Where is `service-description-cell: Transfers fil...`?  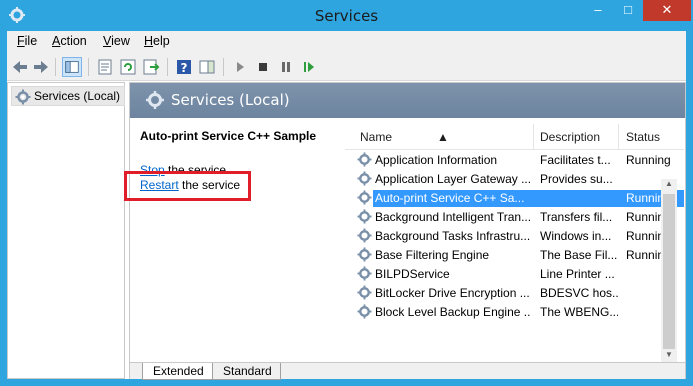 service-description-cell: Transfers fil... is located at coordinates (576, 217).